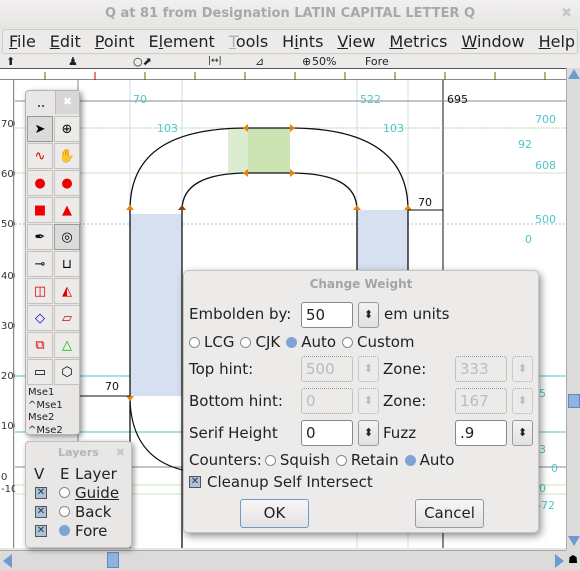  I want to click on menu-edit: Edit, so click(65, 41).